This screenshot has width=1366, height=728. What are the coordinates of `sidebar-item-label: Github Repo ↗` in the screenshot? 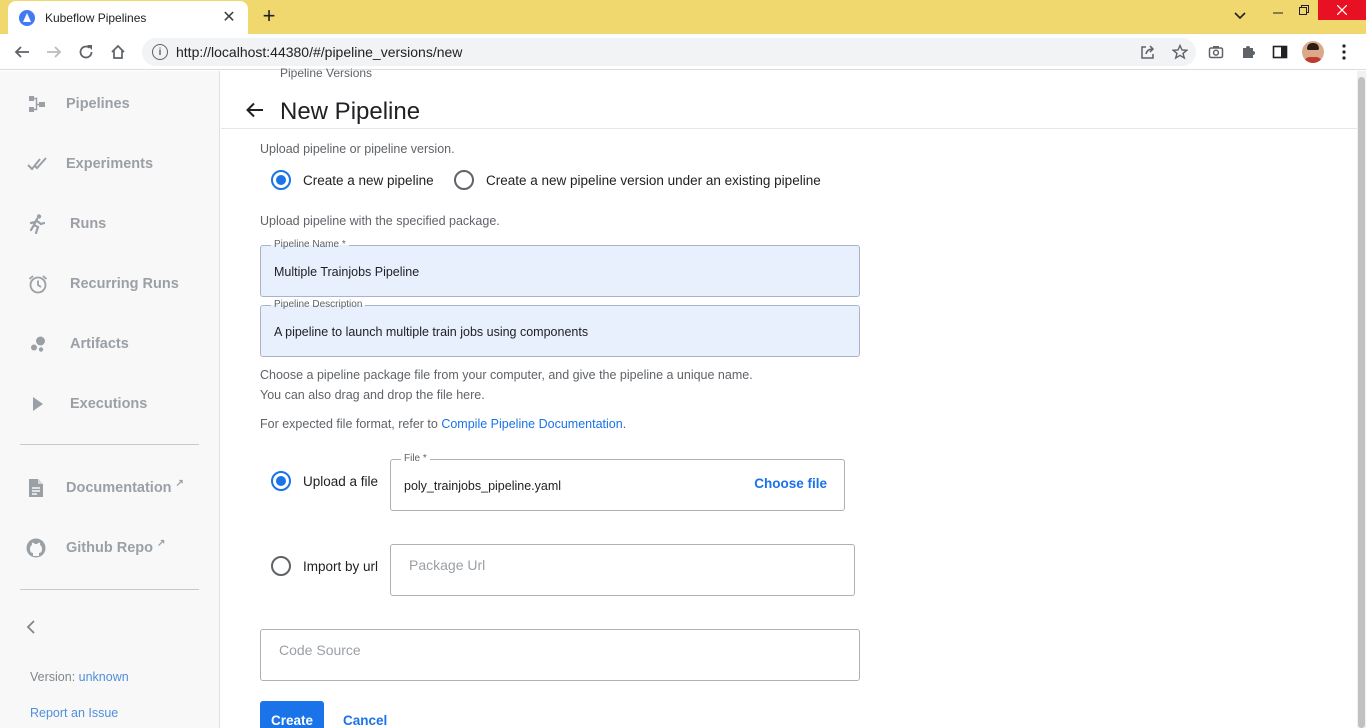 It's located at (116, 547).